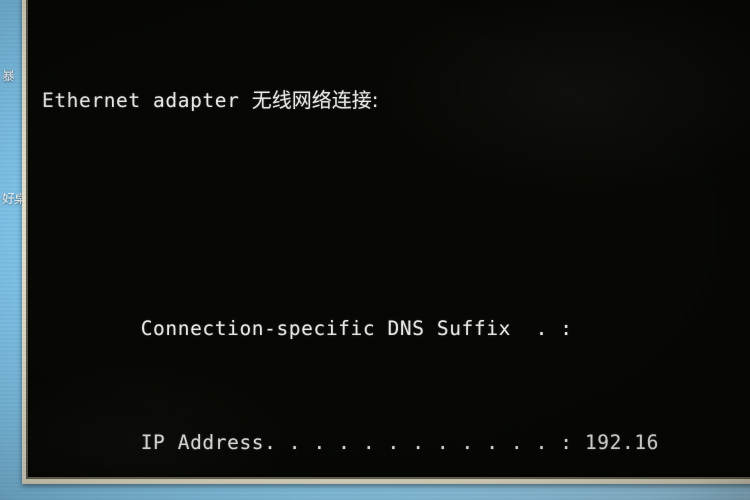  Describe the element at coordinates (315, 99) in the screenshot. I see `adapter-name-cjk: 无线网络连接:` at that location.